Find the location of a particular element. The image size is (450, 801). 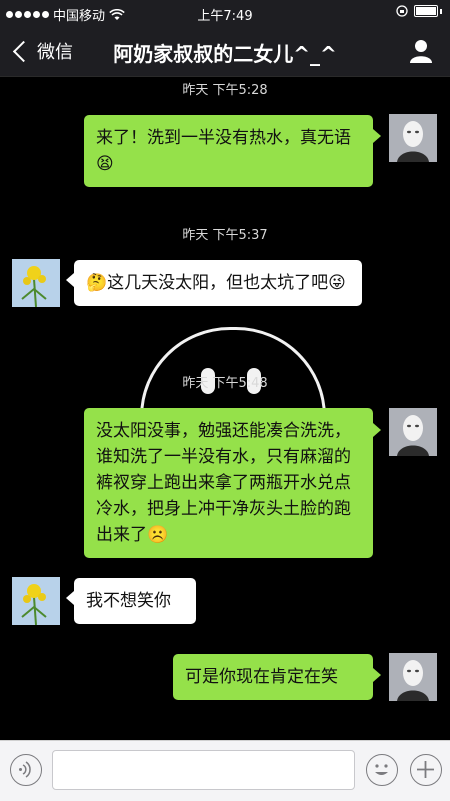

add-button is located at coordinates (426, 770).